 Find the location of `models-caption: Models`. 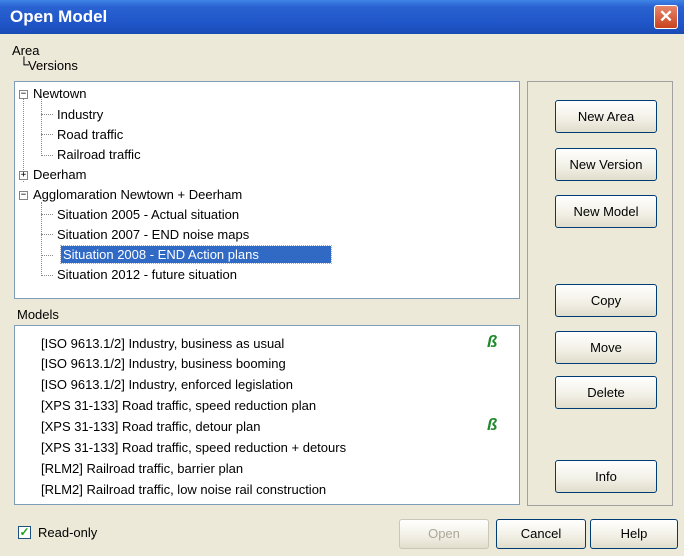

models-caption: Models is located at coordinates (38, 314).